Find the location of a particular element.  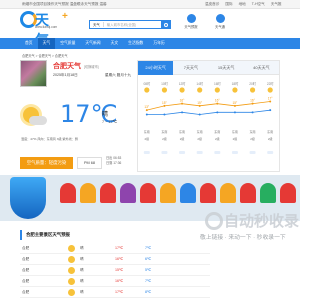

tab-7day: 7天天气 is located at coordinates (190, 68).